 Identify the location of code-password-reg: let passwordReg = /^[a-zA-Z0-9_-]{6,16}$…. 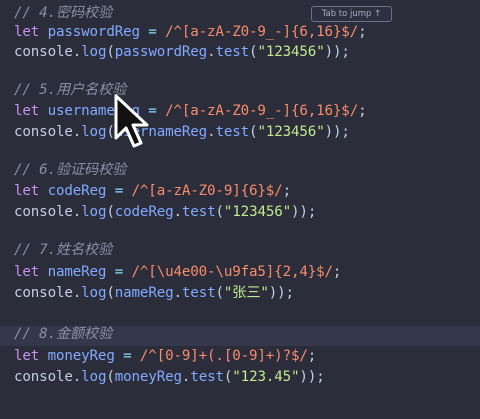
(190, 32).